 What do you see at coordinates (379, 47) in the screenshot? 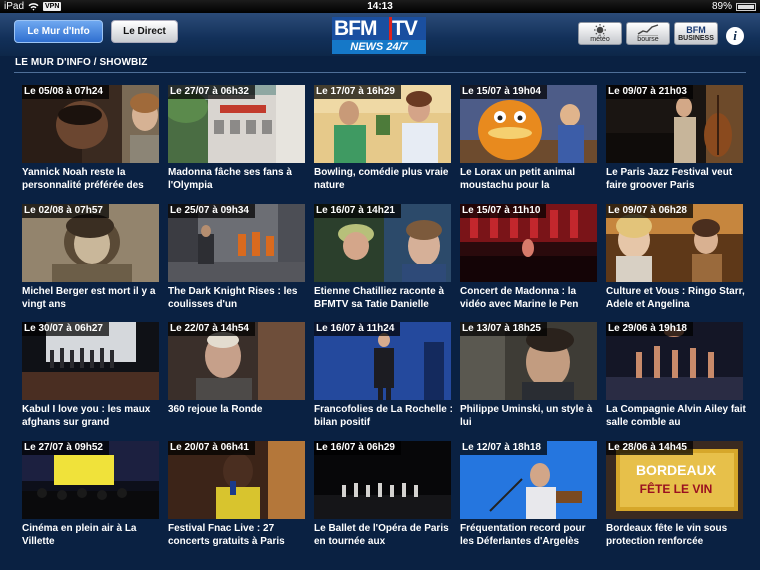
I see `logo-tagline: NEWS 24/7` at bounding box center [379, 47].